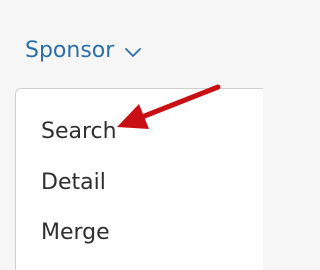 The height and width of the screenshot is (270, 320). Describe the element at coordinates (75, 233) in the screenshot. I see `menu-item-merge: Merge` at that location.